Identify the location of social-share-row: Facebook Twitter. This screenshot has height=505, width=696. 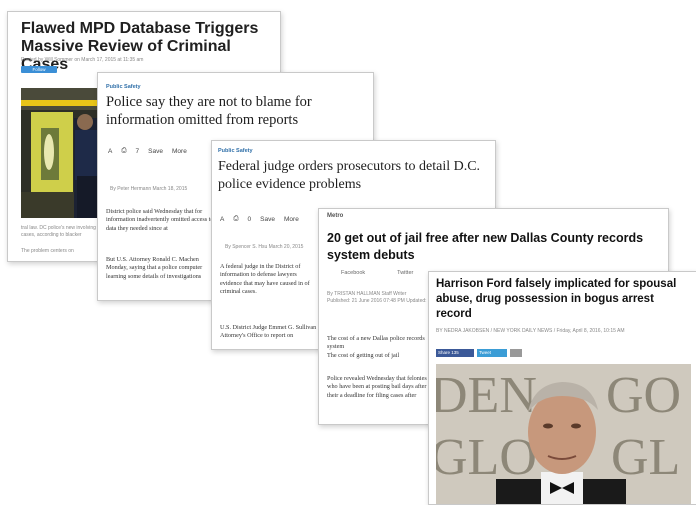
(377, 273).